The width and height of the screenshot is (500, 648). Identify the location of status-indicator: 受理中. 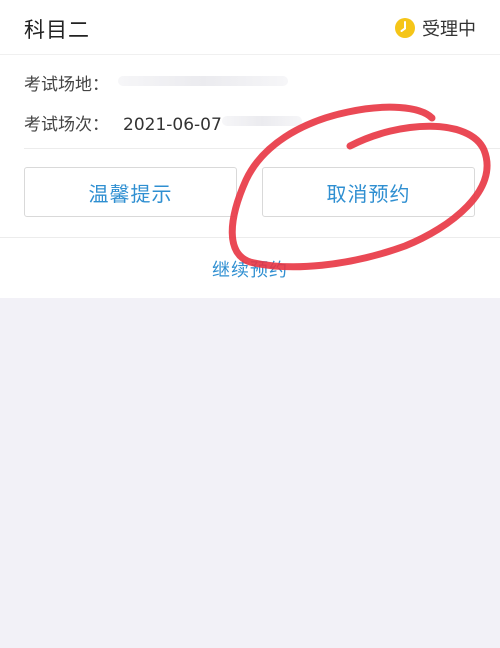
(435, 28).